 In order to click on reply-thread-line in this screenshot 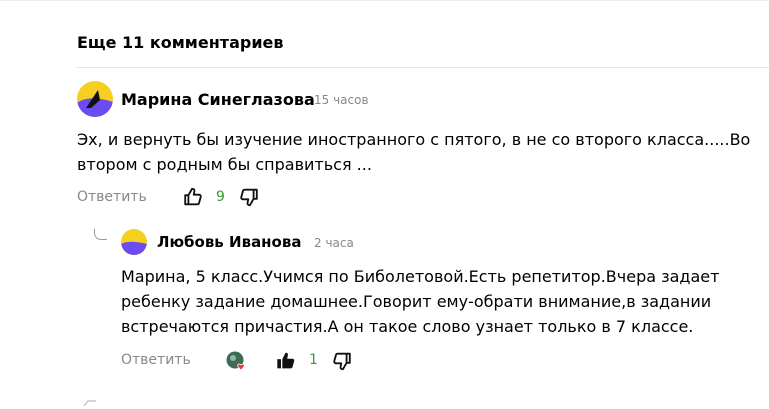, I will do `click(100, 234)`.